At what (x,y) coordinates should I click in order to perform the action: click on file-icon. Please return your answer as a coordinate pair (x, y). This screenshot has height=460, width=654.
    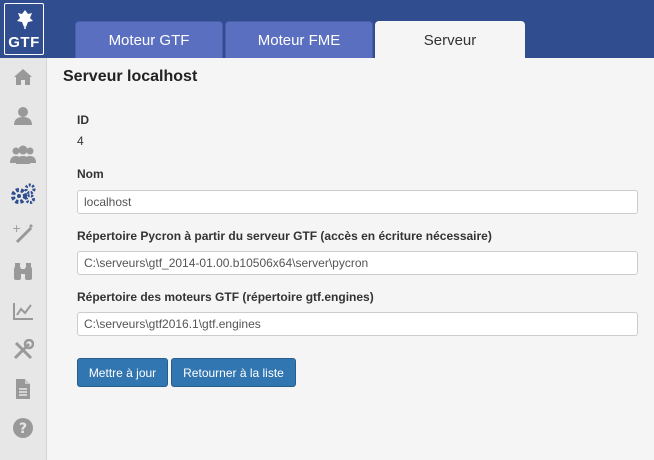
    Looking at the image, I should click on (23, 389).